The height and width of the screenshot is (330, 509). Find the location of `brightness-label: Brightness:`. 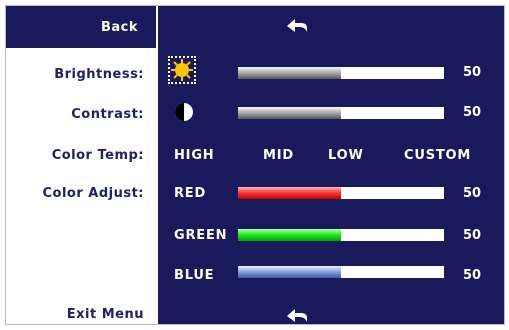

brightness-label: Brightness: is located at coordinates (99, 74).